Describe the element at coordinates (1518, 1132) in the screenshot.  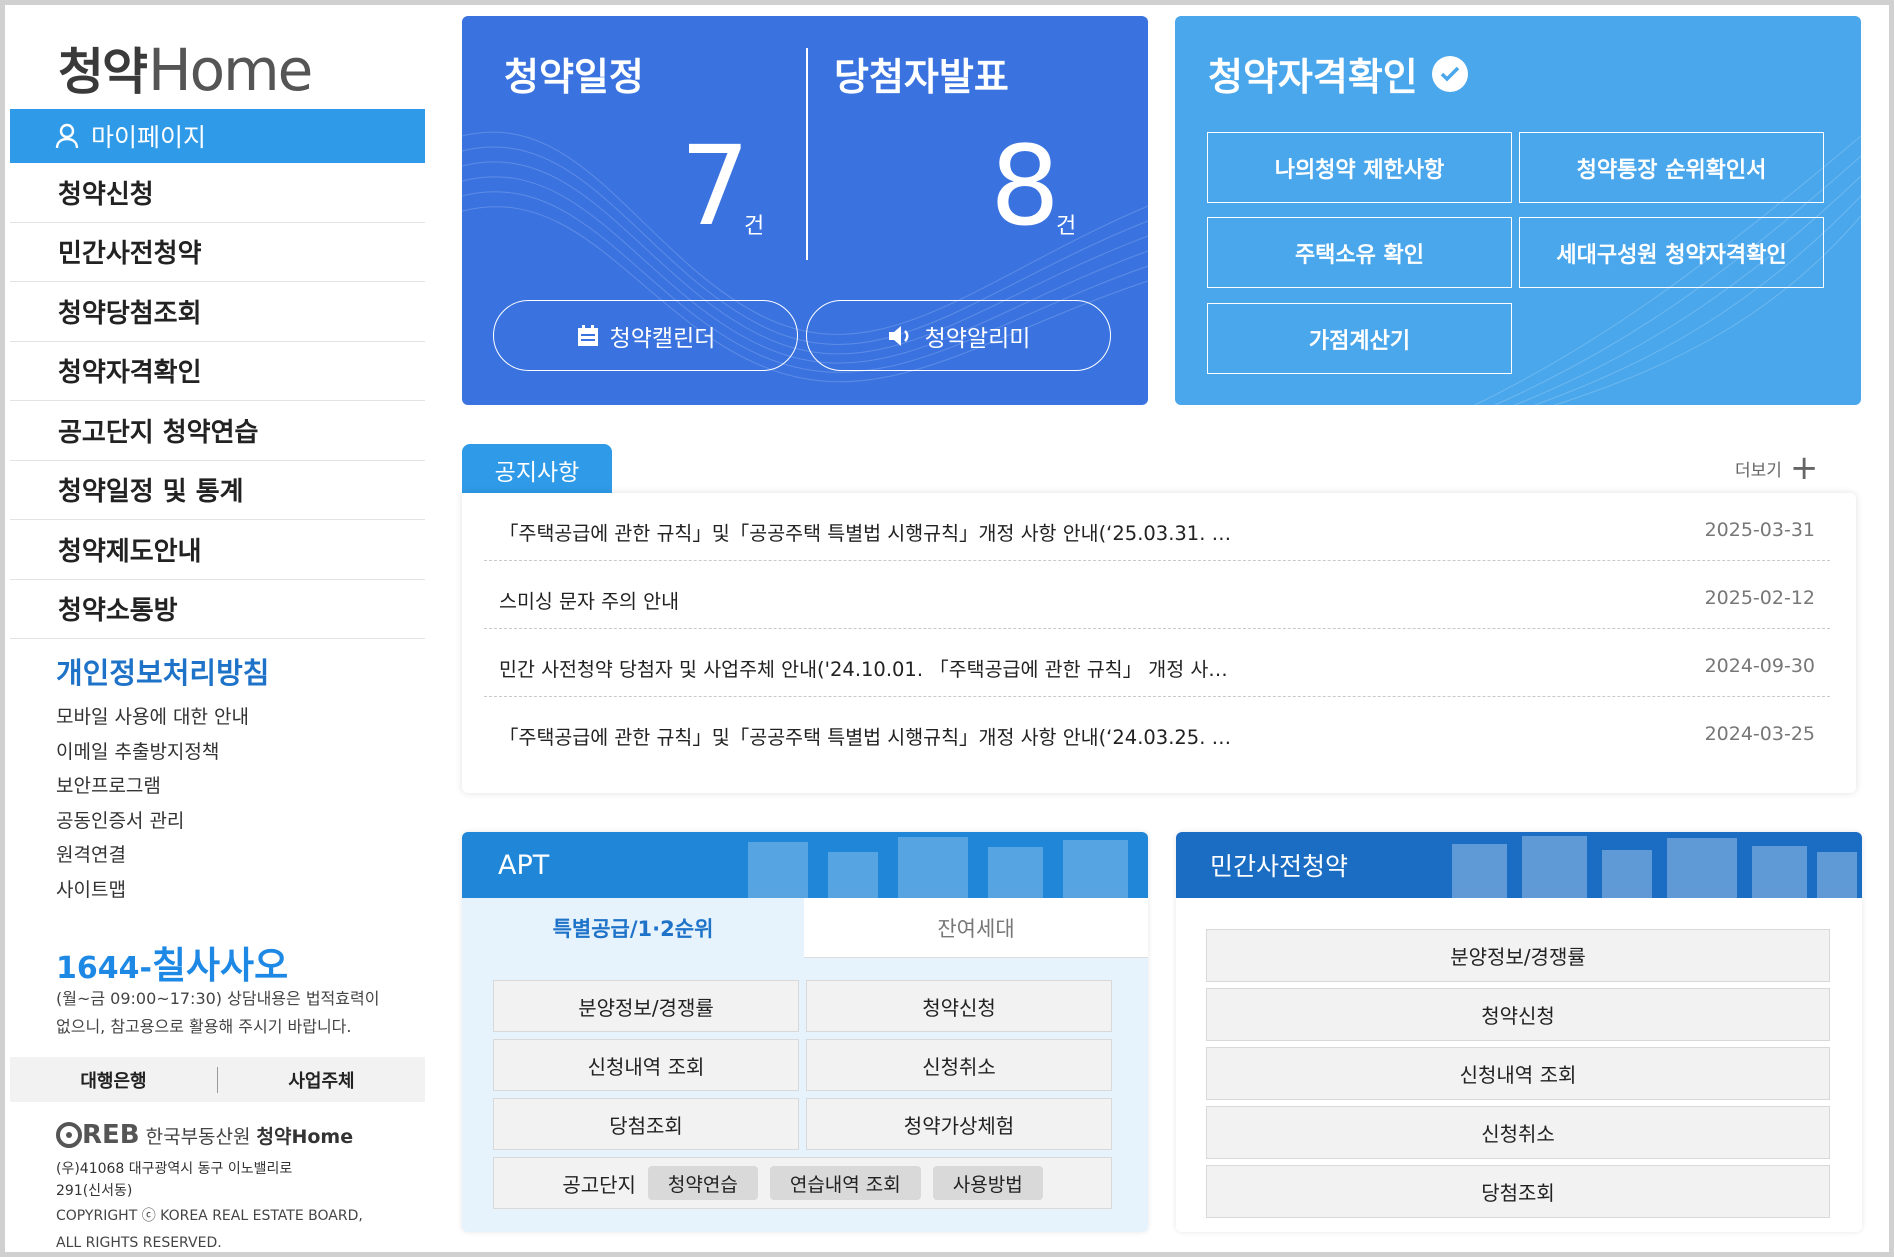
I see `presale-cancel-button: 신청취소` at that location.